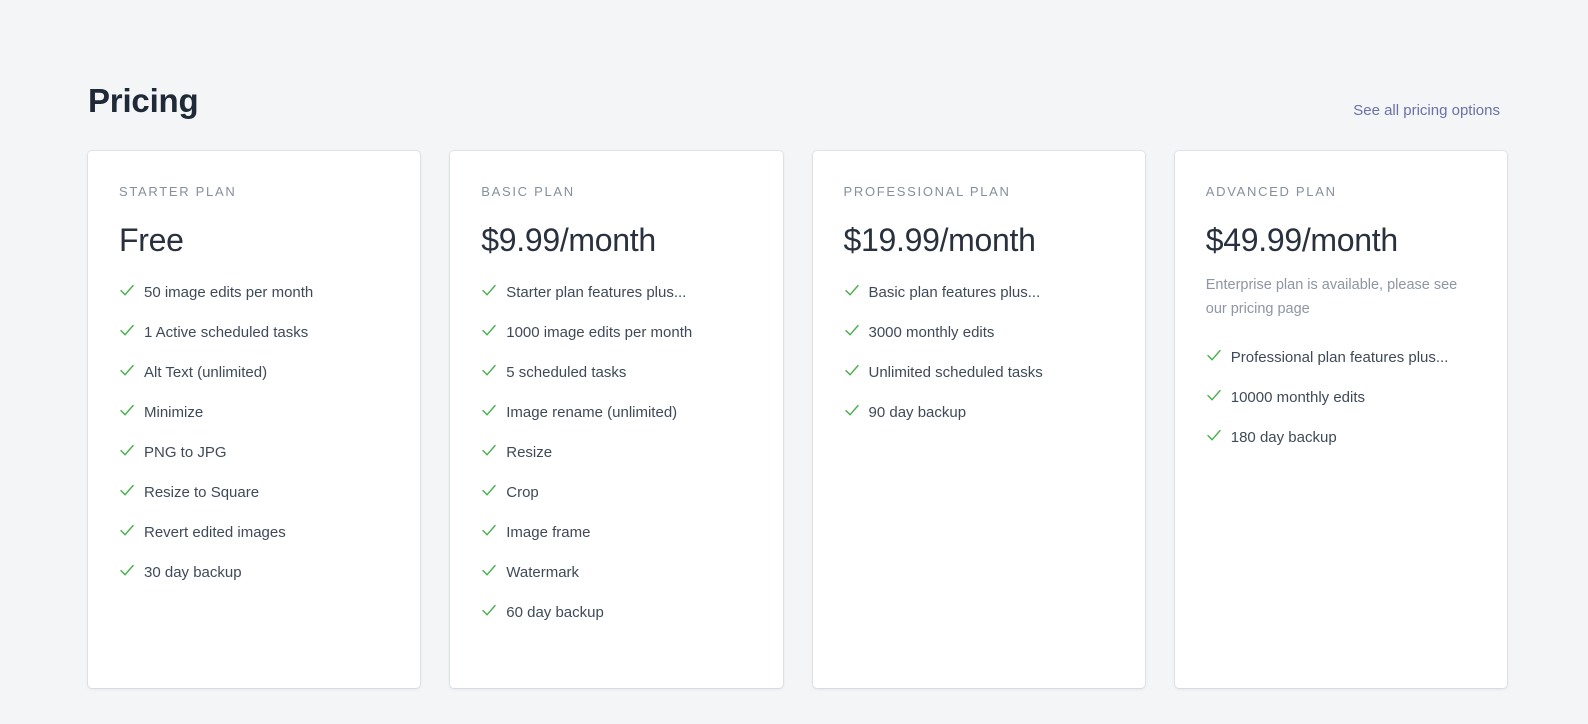  I want to click on plan-label: BASIC PLAN, so click(528, 191).